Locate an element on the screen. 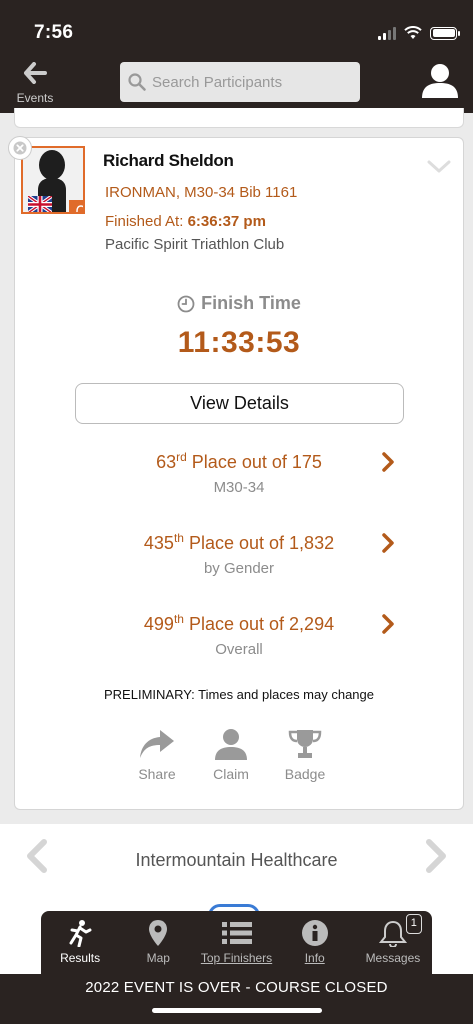 This screenshot has width=473, height=1024. place-category: Overall is located at coordinates (239, 649).